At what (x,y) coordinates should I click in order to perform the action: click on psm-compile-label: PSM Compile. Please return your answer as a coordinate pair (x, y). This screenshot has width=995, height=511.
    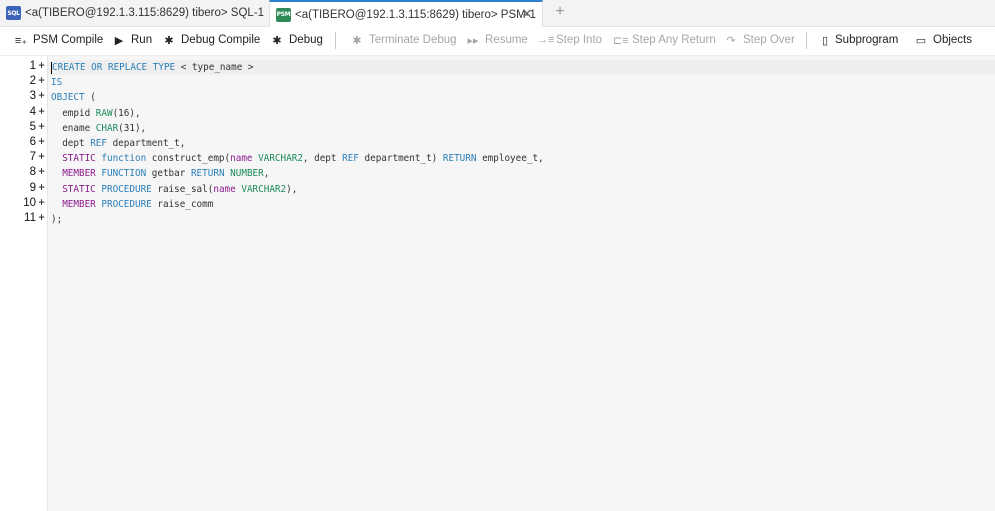
    Looking at the image, I should click on (68, 40).